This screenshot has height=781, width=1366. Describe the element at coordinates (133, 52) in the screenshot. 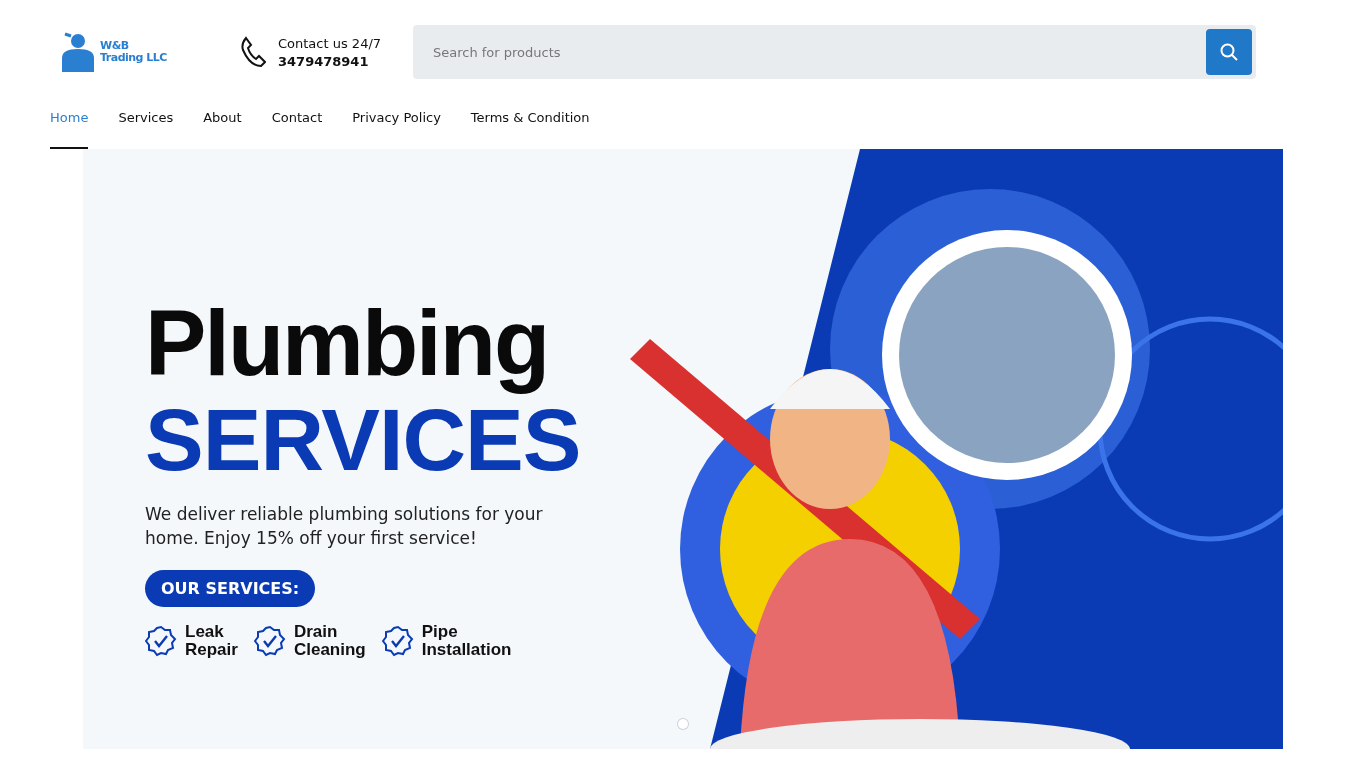

I see `logo-text: W&B Trading LLC` at that location.